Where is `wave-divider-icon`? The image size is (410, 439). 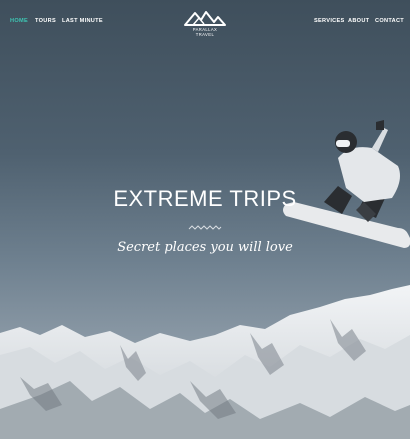
wave-divider-icon is located at coordinates (205, 227).